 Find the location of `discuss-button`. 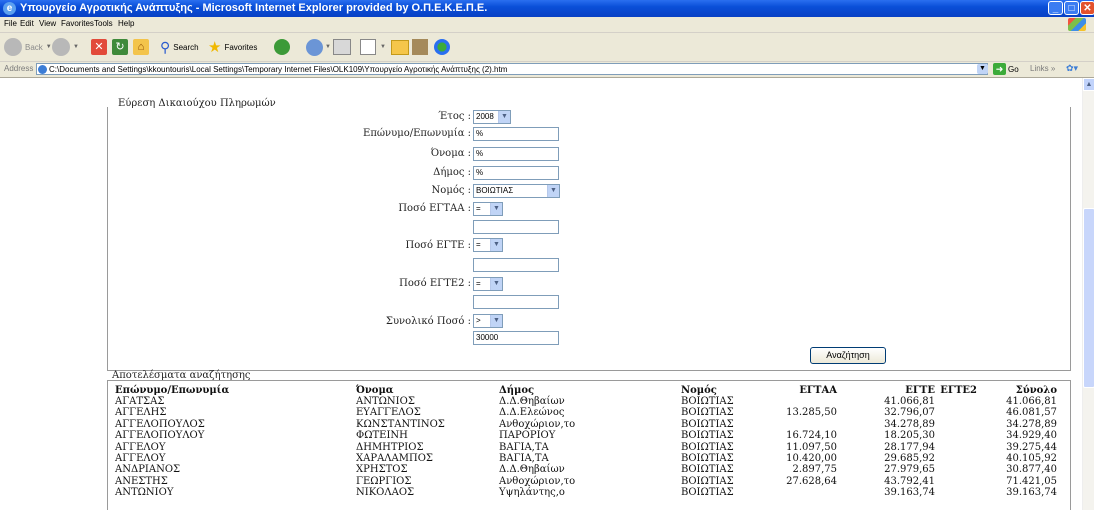

discuss-button is located at coordinates (400, 47).